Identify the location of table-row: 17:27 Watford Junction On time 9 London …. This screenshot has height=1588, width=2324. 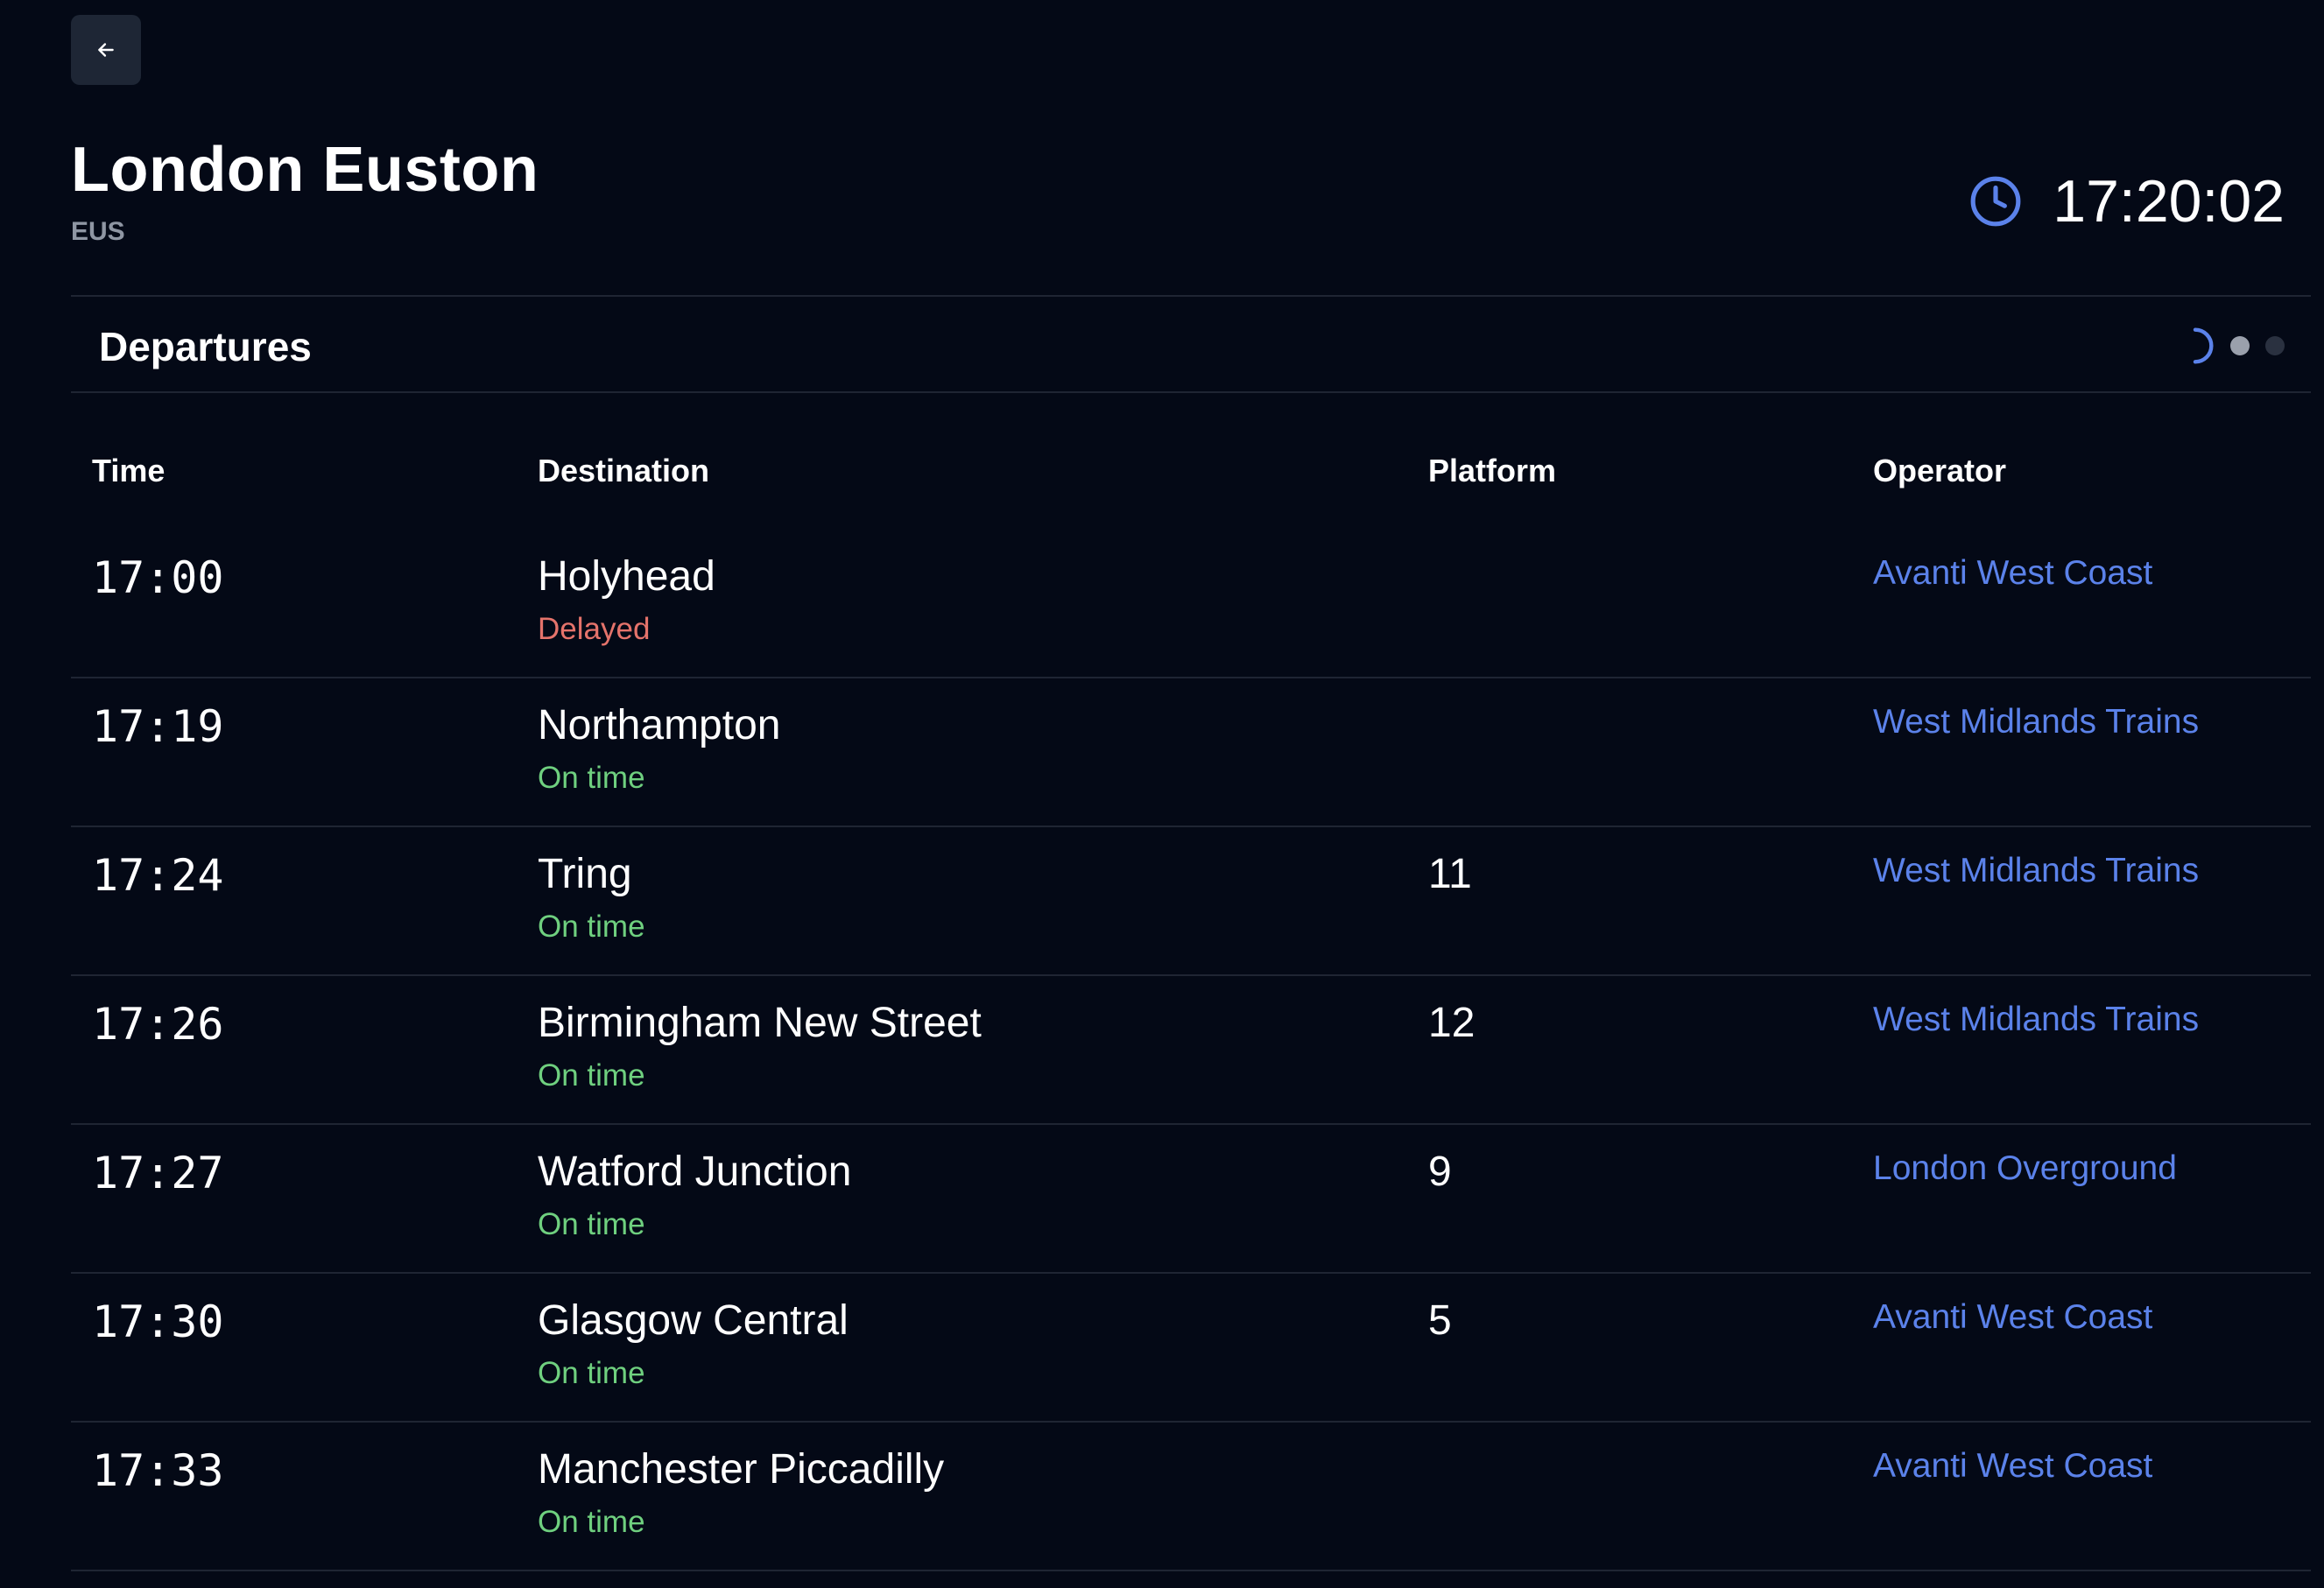
(1191, 1199).